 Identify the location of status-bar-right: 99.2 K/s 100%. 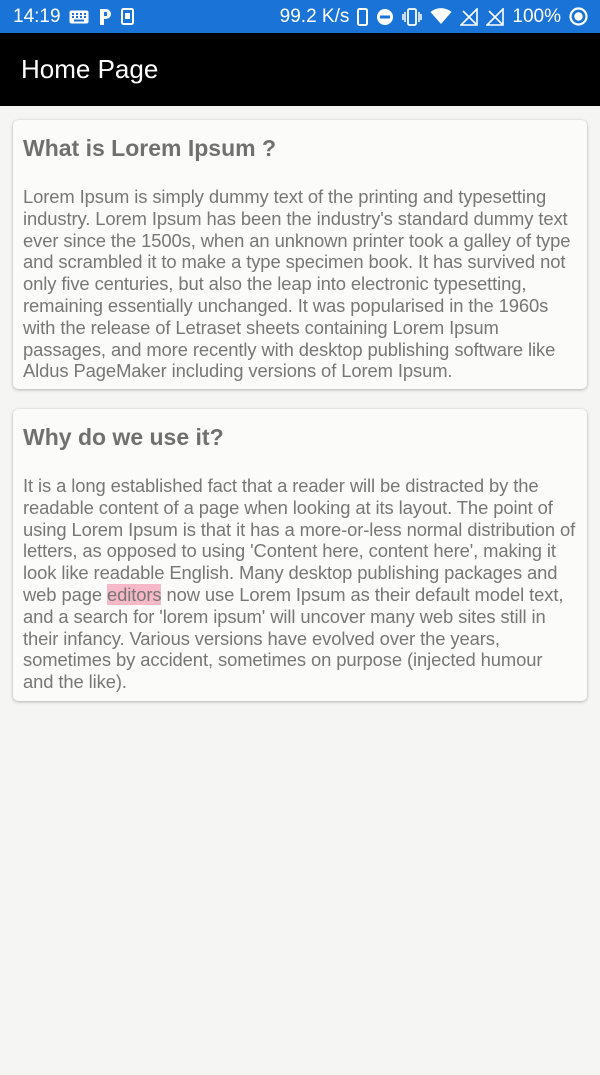
(434, 17).